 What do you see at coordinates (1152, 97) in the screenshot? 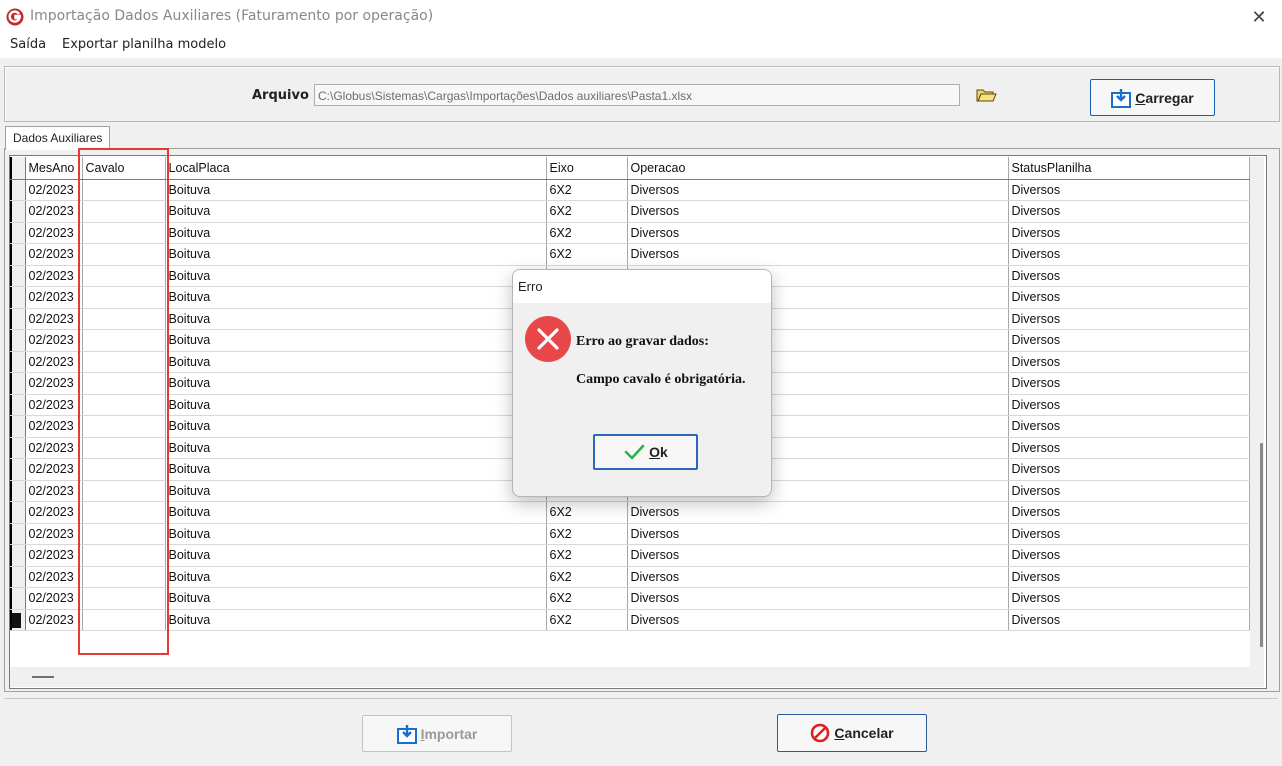
I see `carregar-button: Carregar` at bounding box center [1152, 97].